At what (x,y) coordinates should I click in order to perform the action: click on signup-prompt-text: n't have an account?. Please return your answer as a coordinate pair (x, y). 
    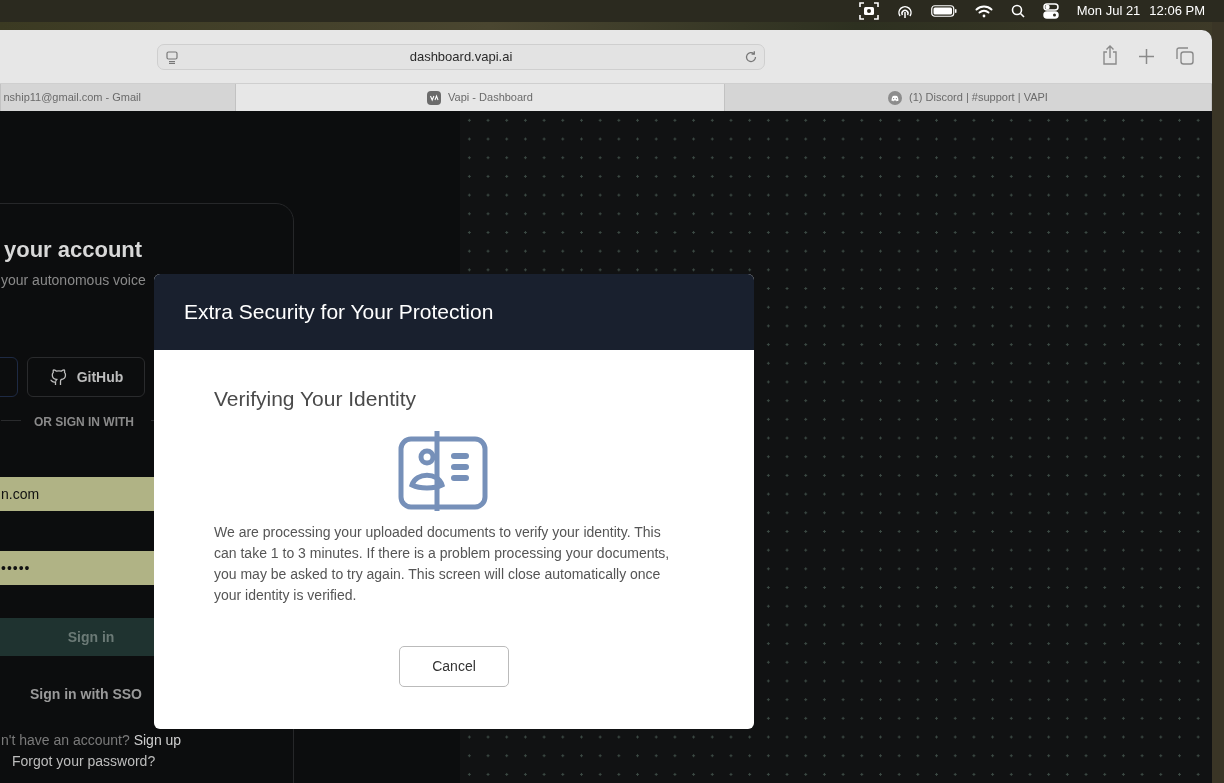
    Looking at the image, I should click on (65, 740).